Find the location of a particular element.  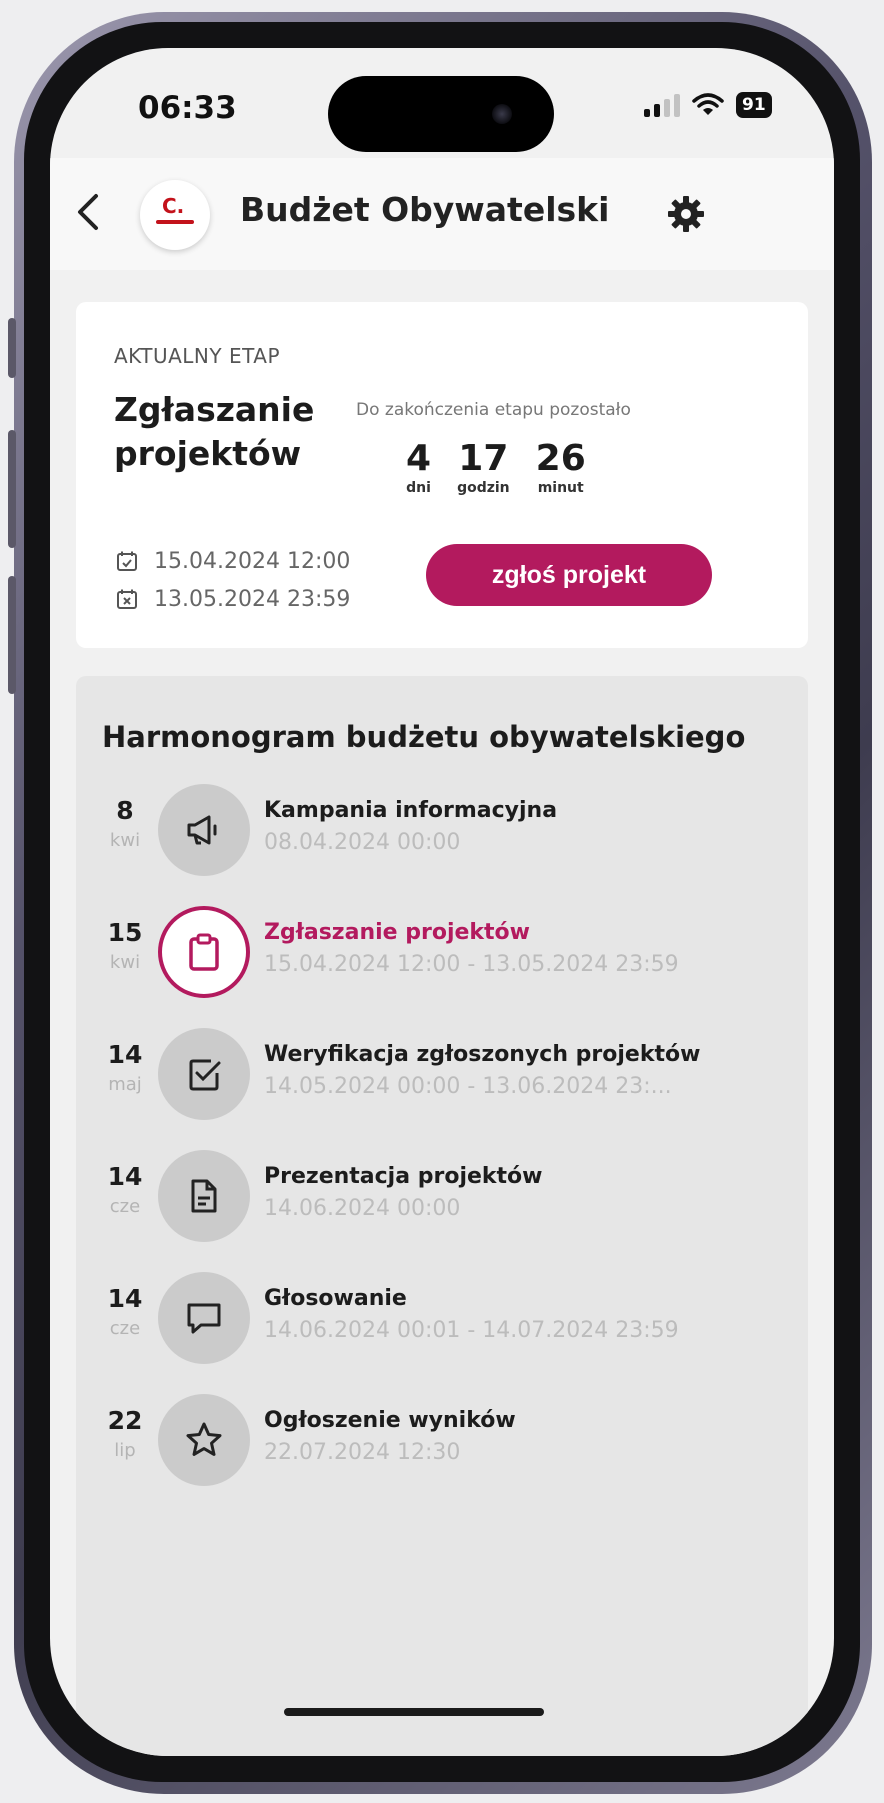

stage-dates: 15.04.2024 12:00 13.05.2024 23:59 is located at coordinates (233, 580).